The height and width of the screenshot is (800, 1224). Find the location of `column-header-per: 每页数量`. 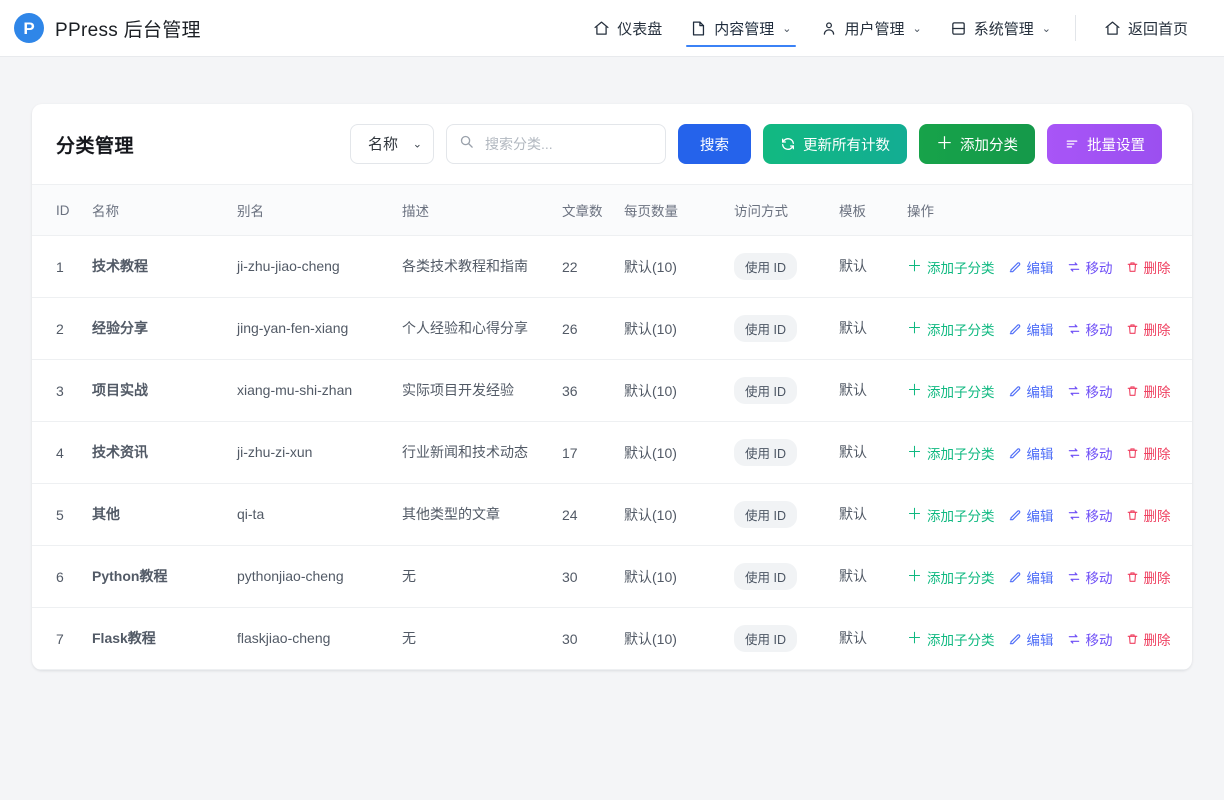

column-header-per: 每页数量 is located at coordinates (671, 210).